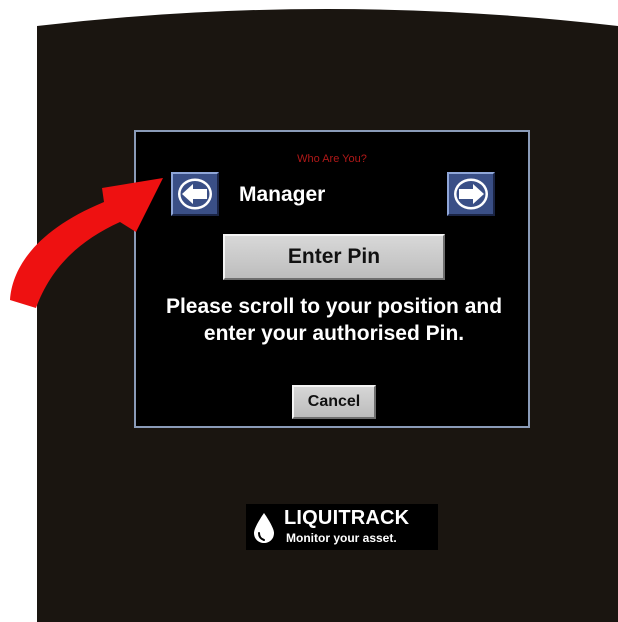  I want to click on dialog-title: Who Are You?, so click(332, 159).